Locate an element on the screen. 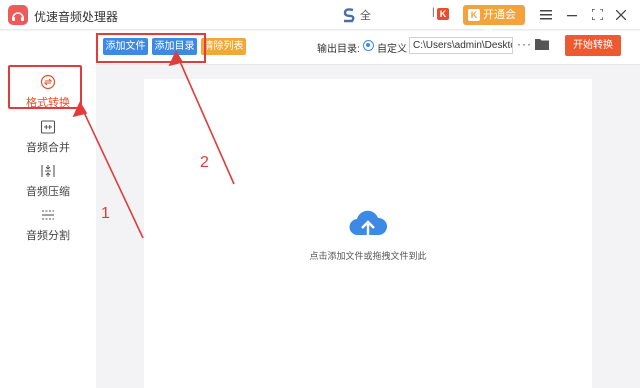  start-convert-button: 开始转换 is located at coordinates (593, 45).